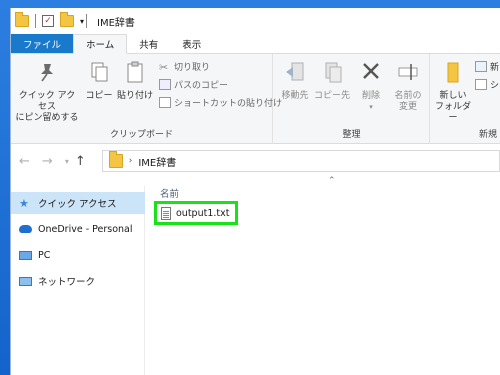  What do you see at coordinates (24, 203) in the screenshot?
I see `star-icon: ★` at bounding box center [24, 203].